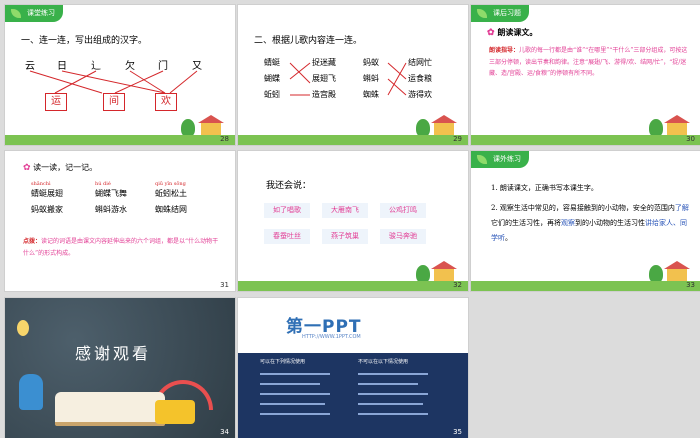 The height and width of the screenshot is (438, 700). What do you see at coordinates (224, 139) in the screenshot?
I see `slide-number: 28` at bounding box center [224, 139].